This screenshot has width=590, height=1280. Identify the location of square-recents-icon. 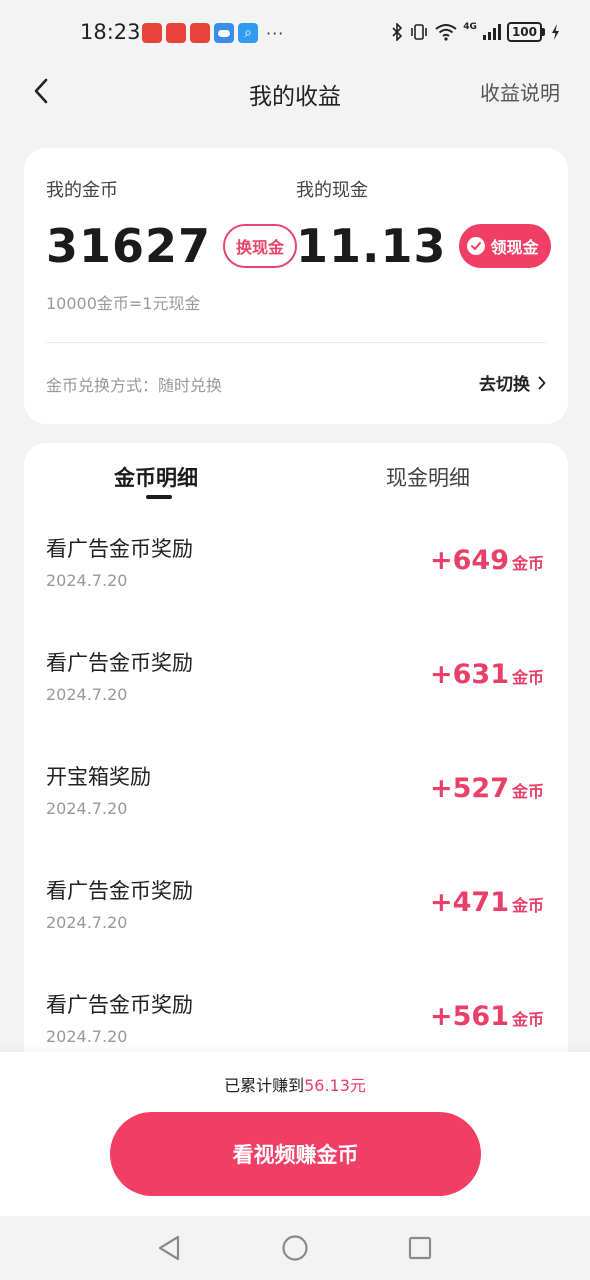
(420, 1248).